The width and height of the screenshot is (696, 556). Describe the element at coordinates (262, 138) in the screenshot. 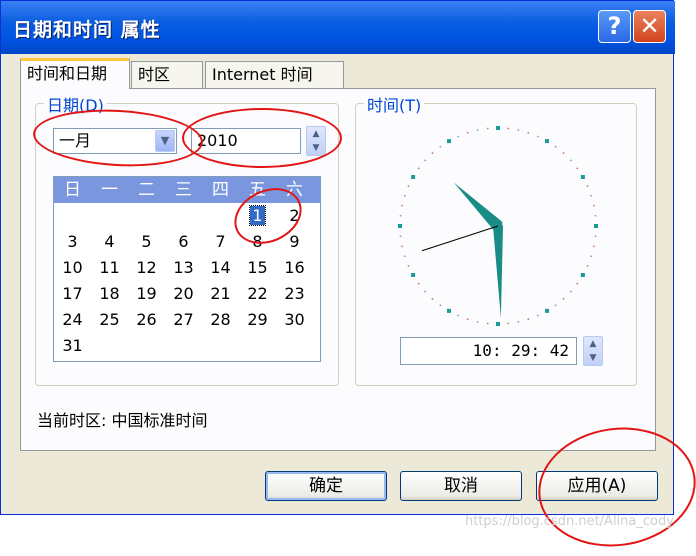

I see `annotation-circle-year` at that location.